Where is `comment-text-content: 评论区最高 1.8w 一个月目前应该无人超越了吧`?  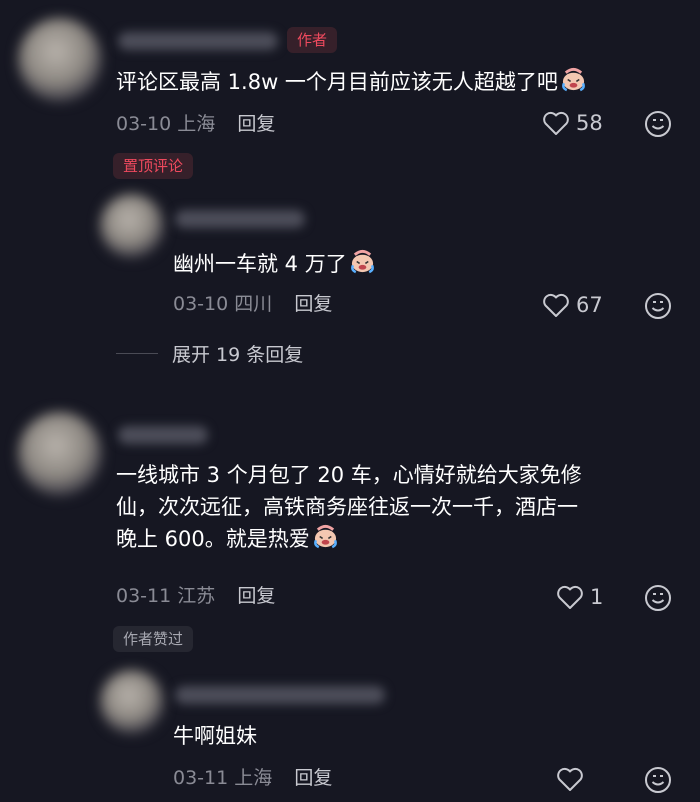
comment-text-content: 评论区最高 1.8w 一个月目前应该无人超越了吧 is located at coordinates (337, 82).